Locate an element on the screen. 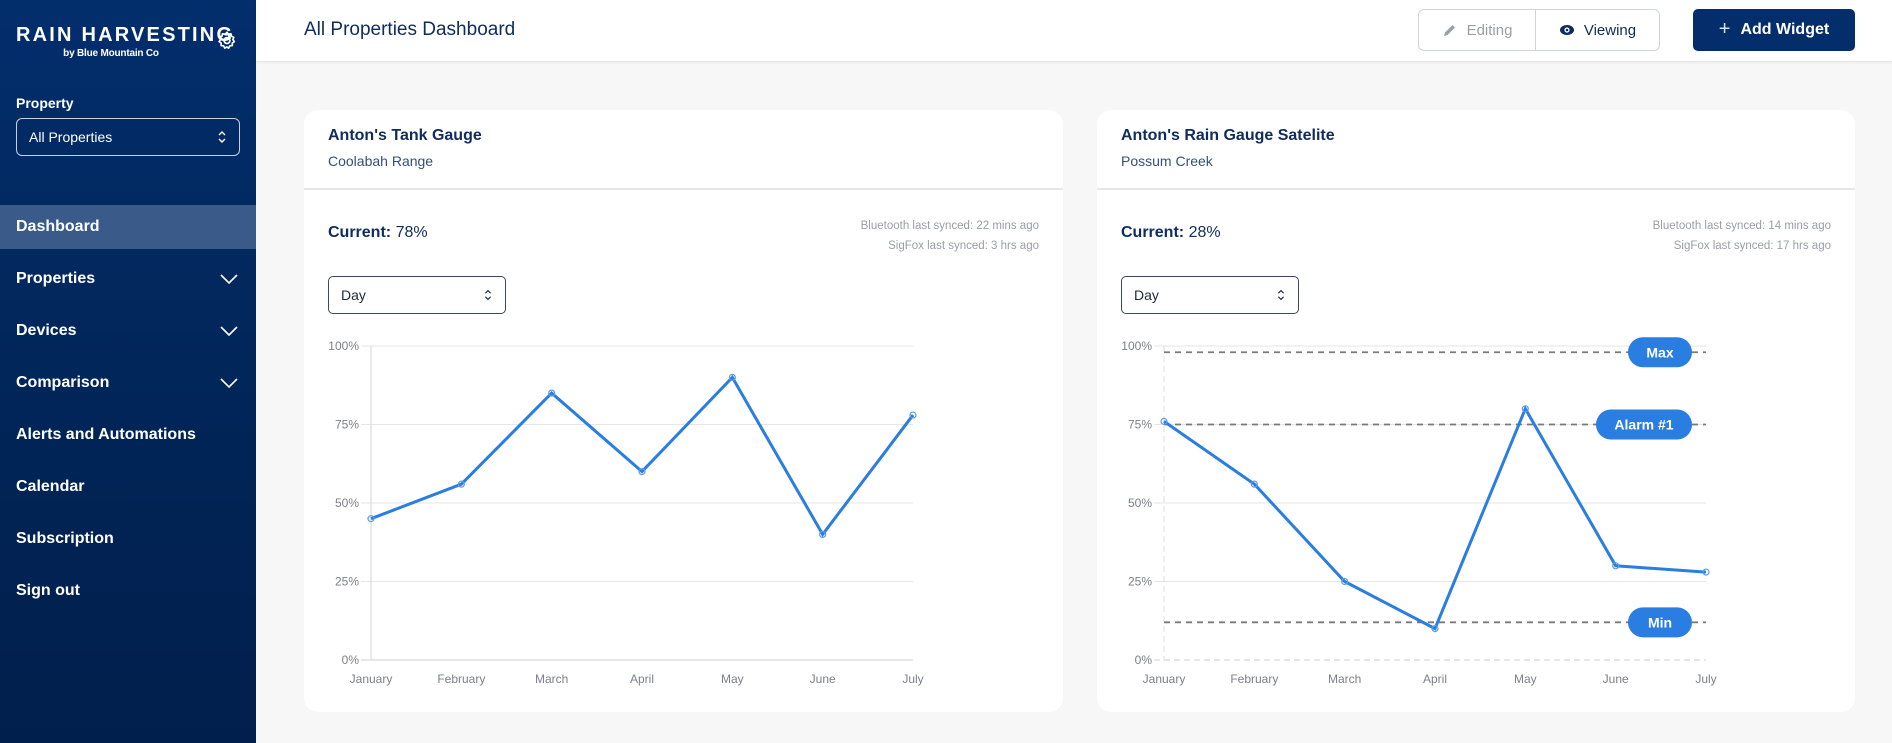  widget-header: Anton's Rain Gauge Satelite Possum Creek is located at coordinates (1476, 150).